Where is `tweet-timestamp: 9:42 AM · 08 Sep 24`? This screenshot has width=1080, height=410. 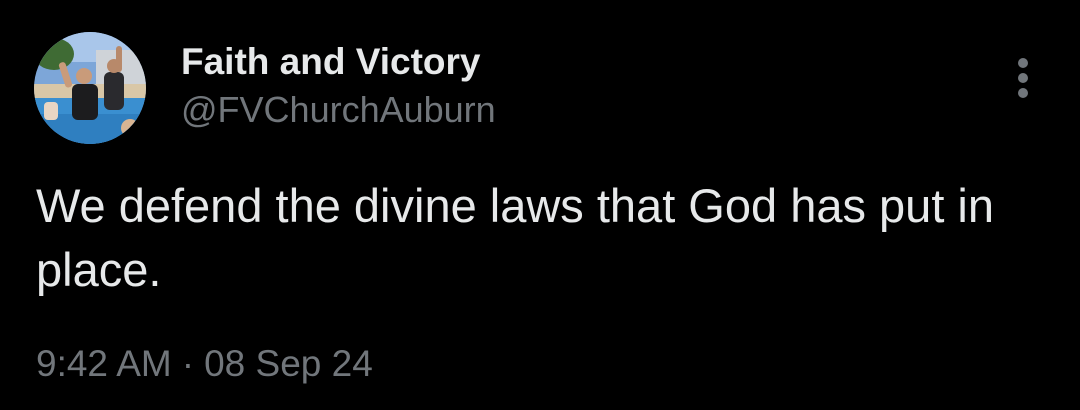
tweet-timestamp: 9:42 AM · 08 Sep 24 is located at coordinates (204, 364).